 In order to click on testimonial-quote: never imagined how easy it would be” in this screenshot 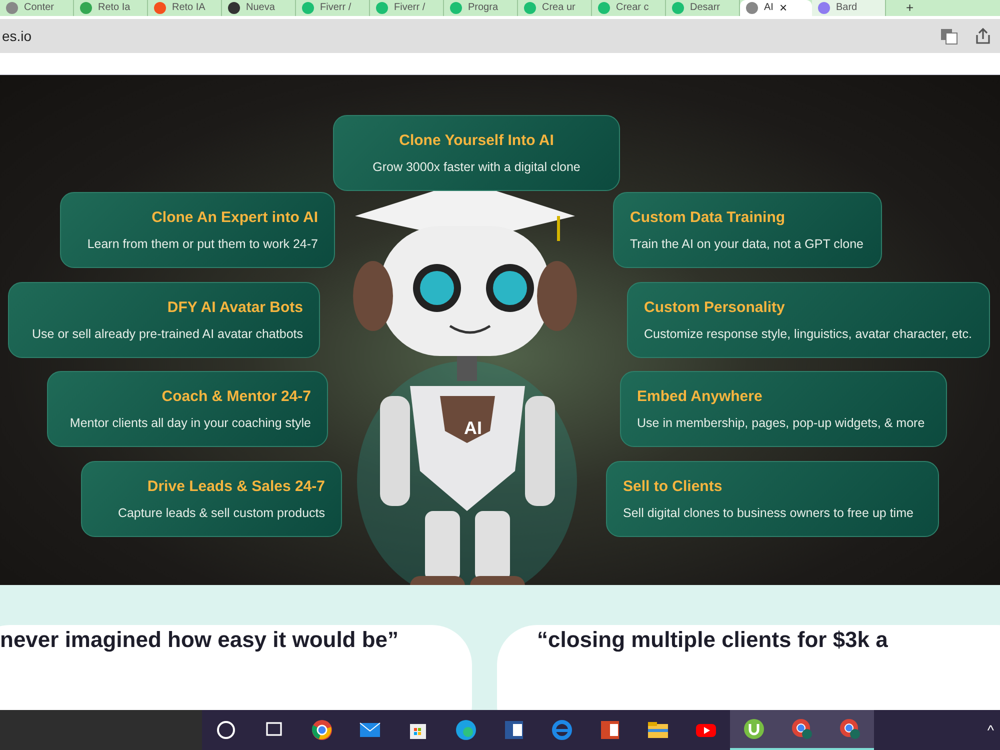, I will do `click(199, 640)`.